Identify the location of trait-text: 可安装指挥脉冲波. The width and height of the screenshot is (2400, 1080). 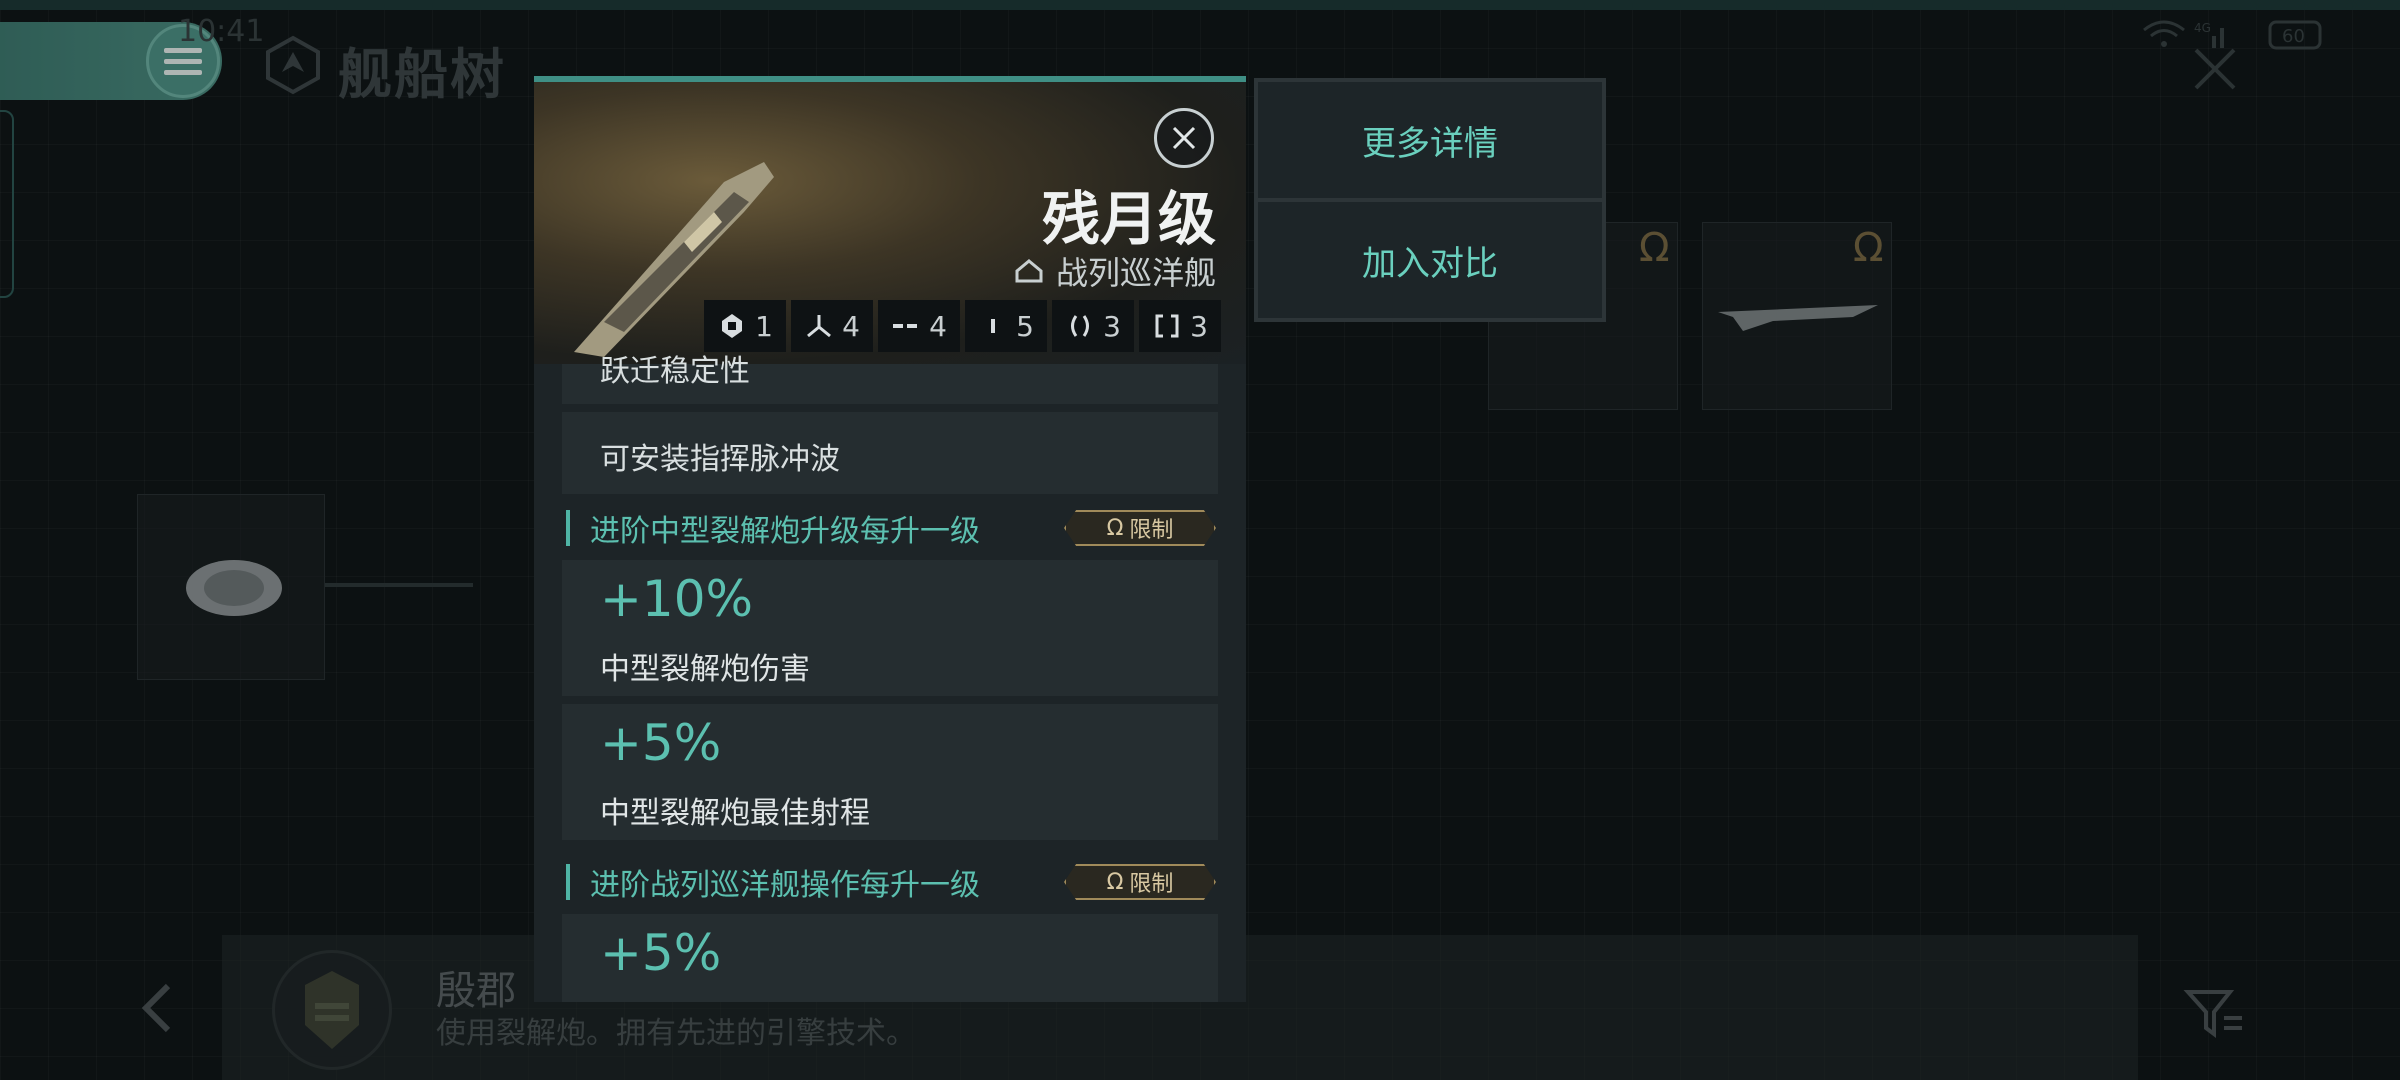
(720, 459).